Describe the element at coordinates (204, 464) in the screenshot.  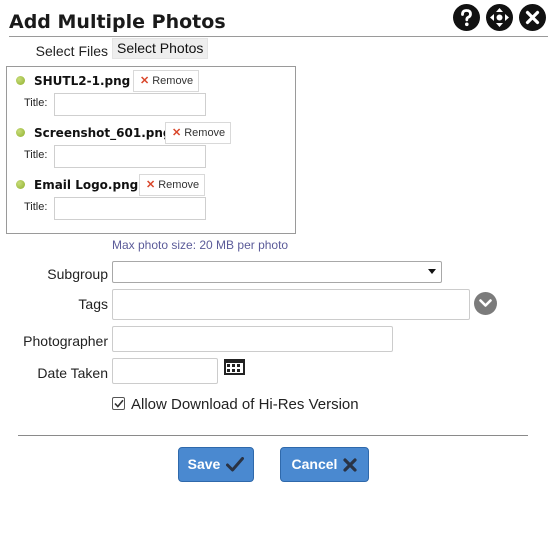
I see `save-label: Save` at that location.